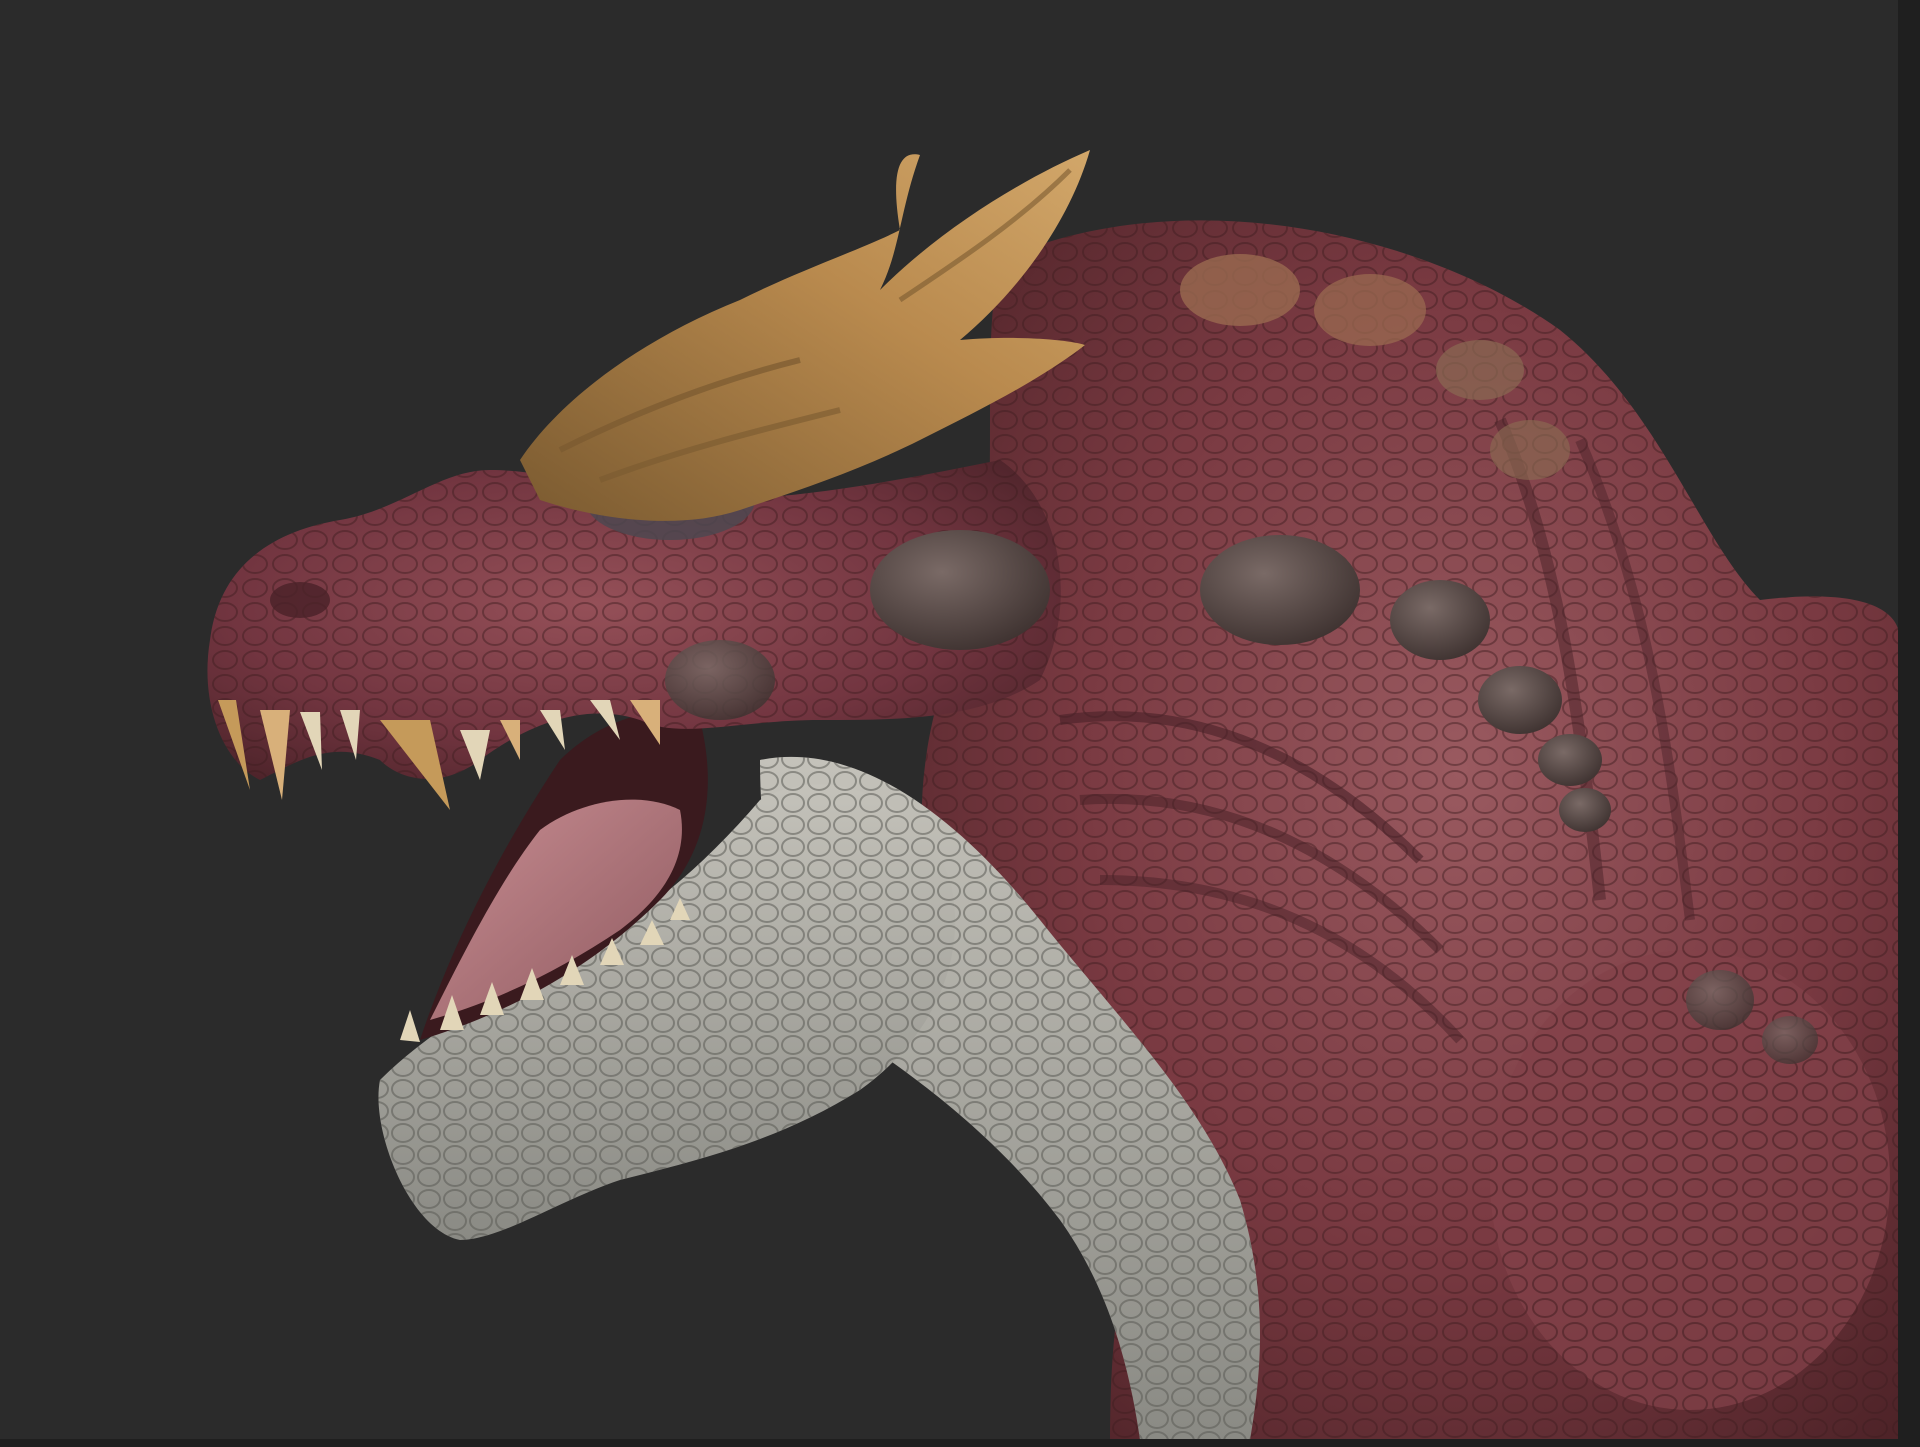  I want to click on viewport-edge-right, so click(1909, 723).